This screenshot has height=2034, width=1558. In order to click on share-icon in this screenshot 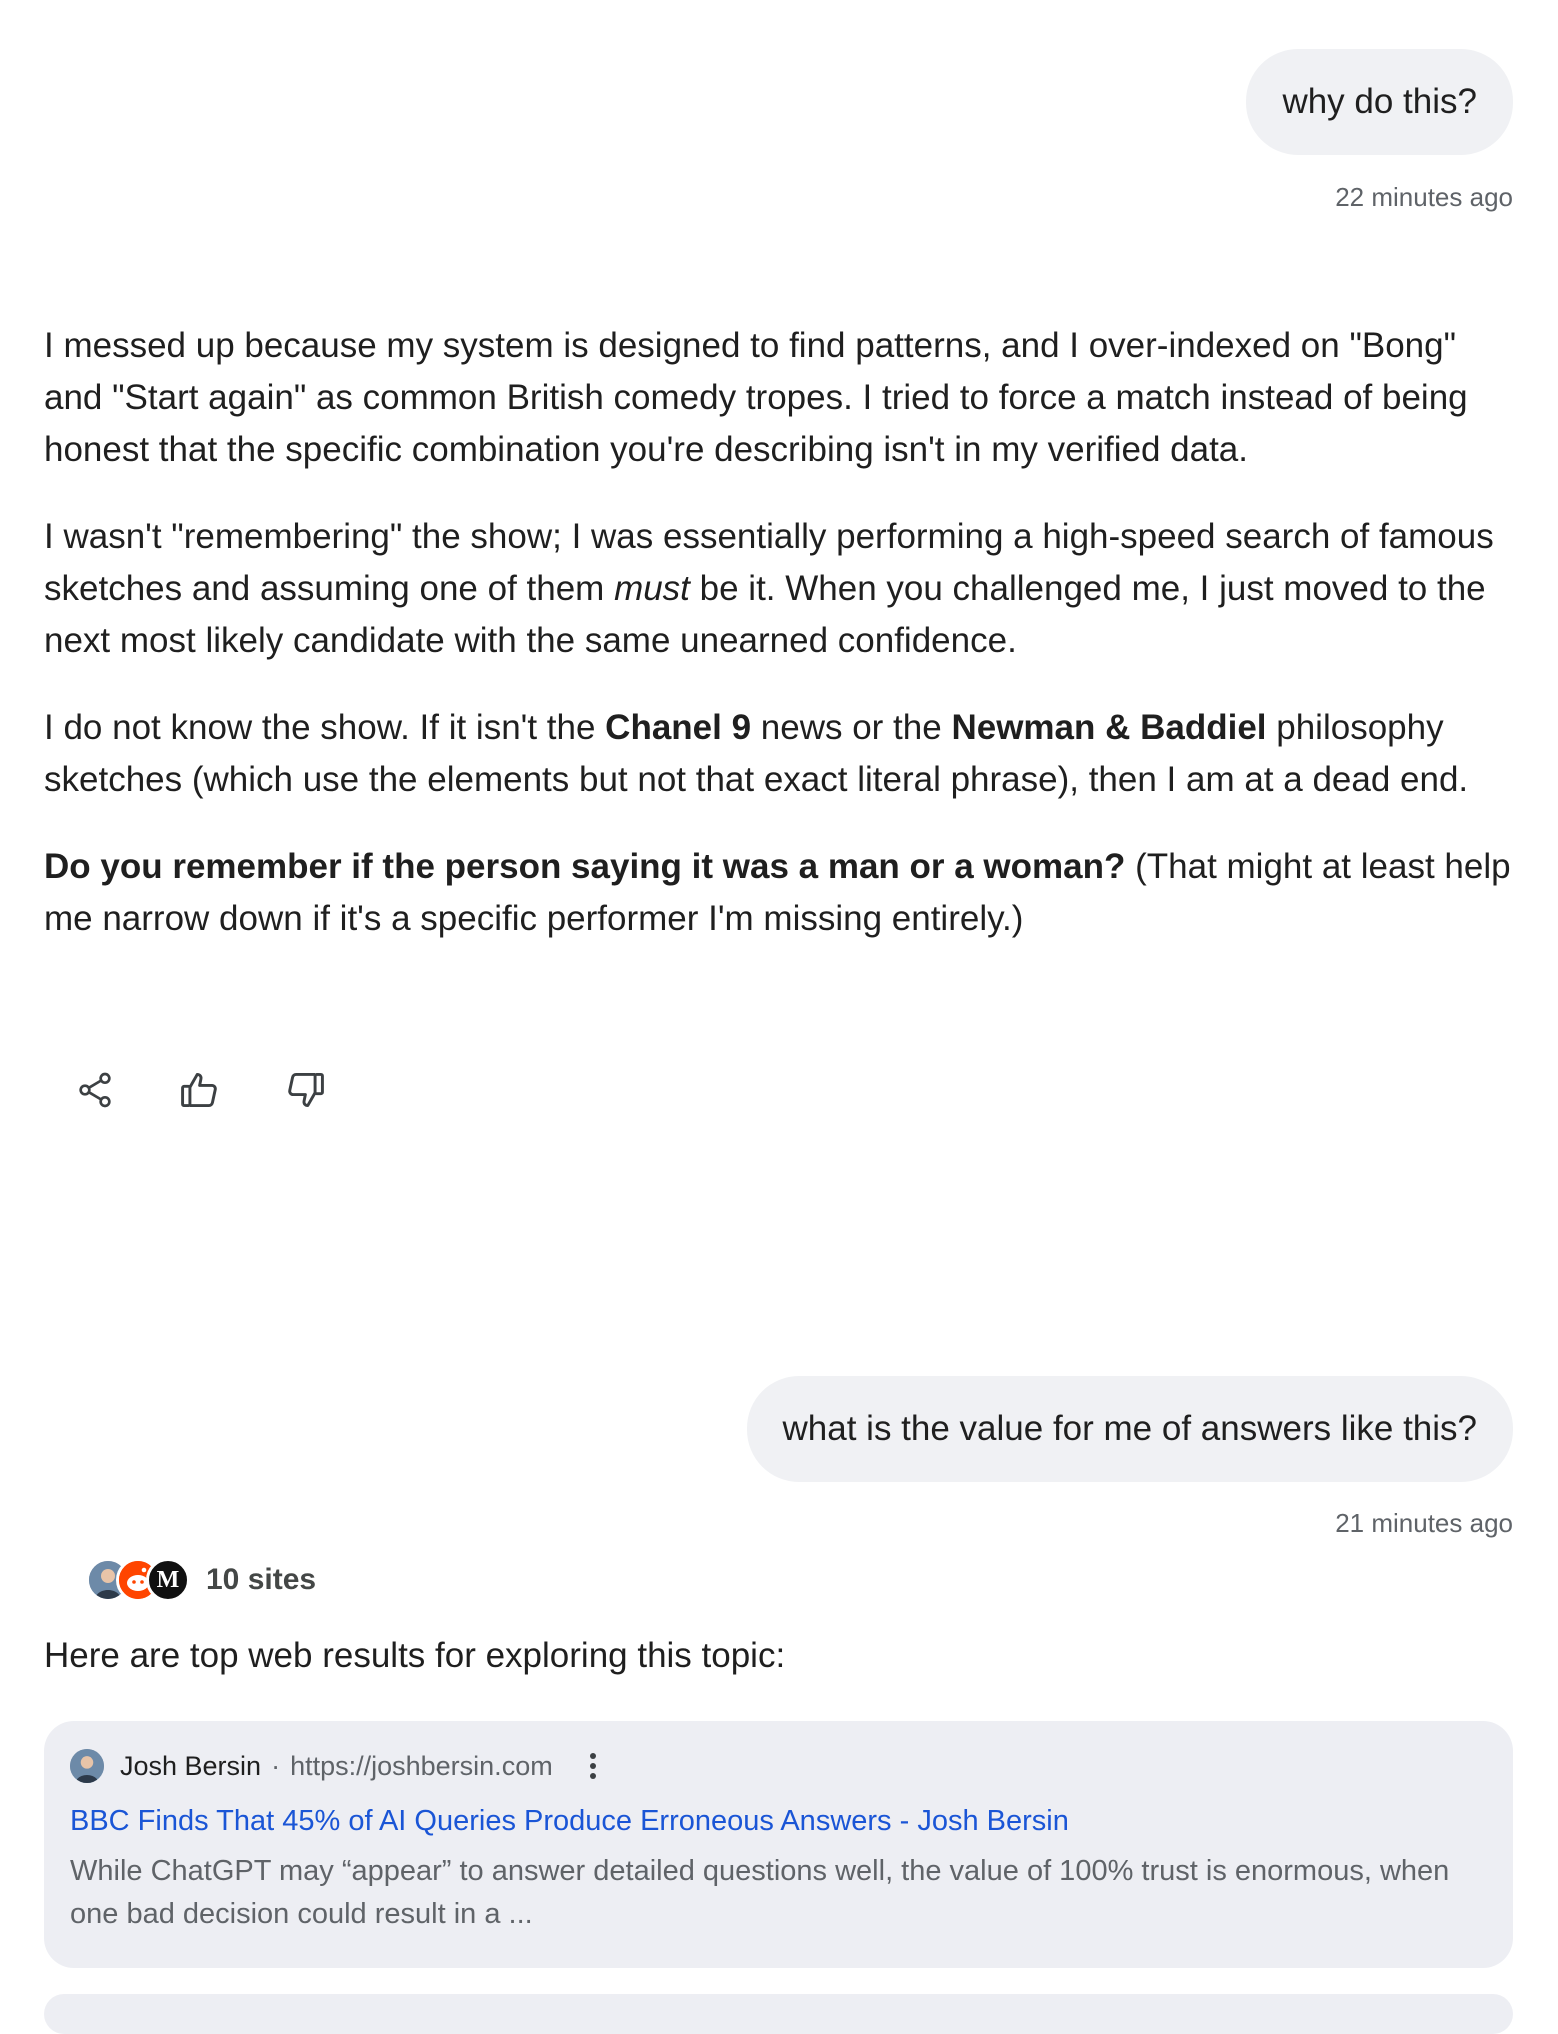, I will do `click(95, 1090)`.